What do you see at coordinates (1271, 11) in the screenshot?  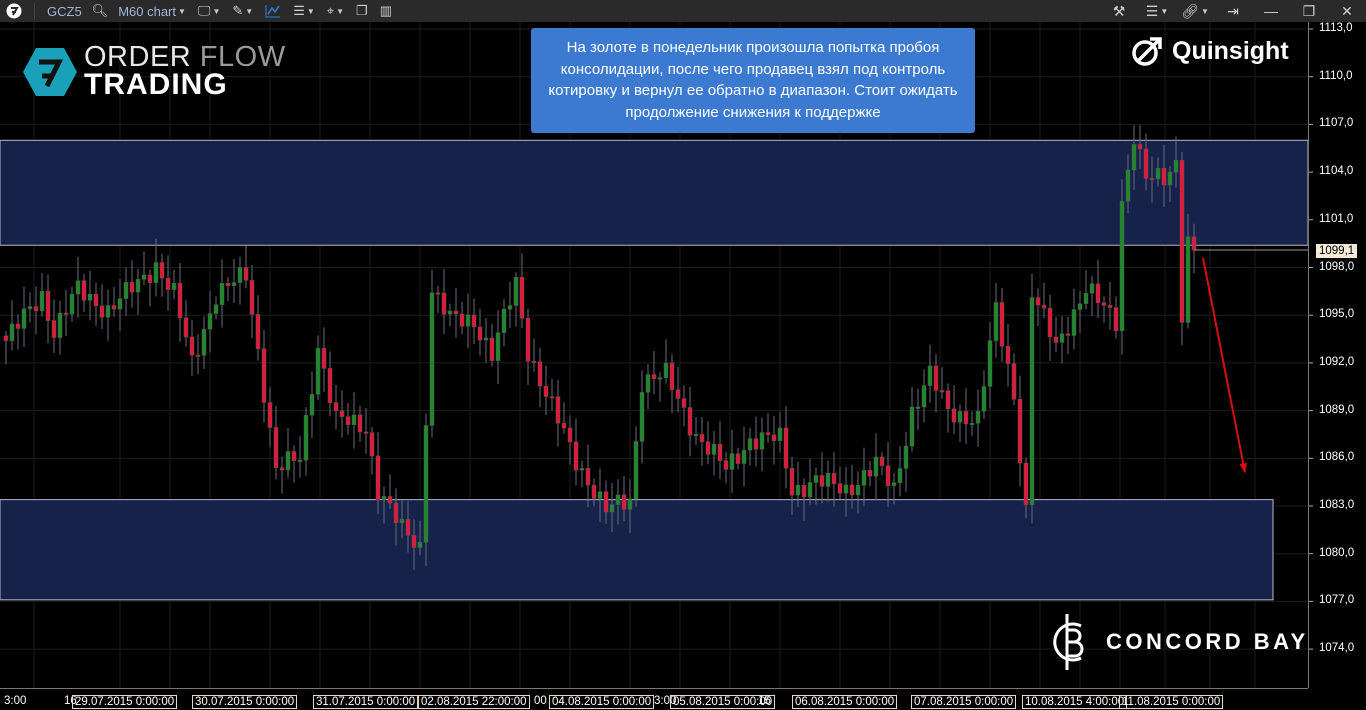 I see `minimize-icon: —` at bounding box center [1271, 11].